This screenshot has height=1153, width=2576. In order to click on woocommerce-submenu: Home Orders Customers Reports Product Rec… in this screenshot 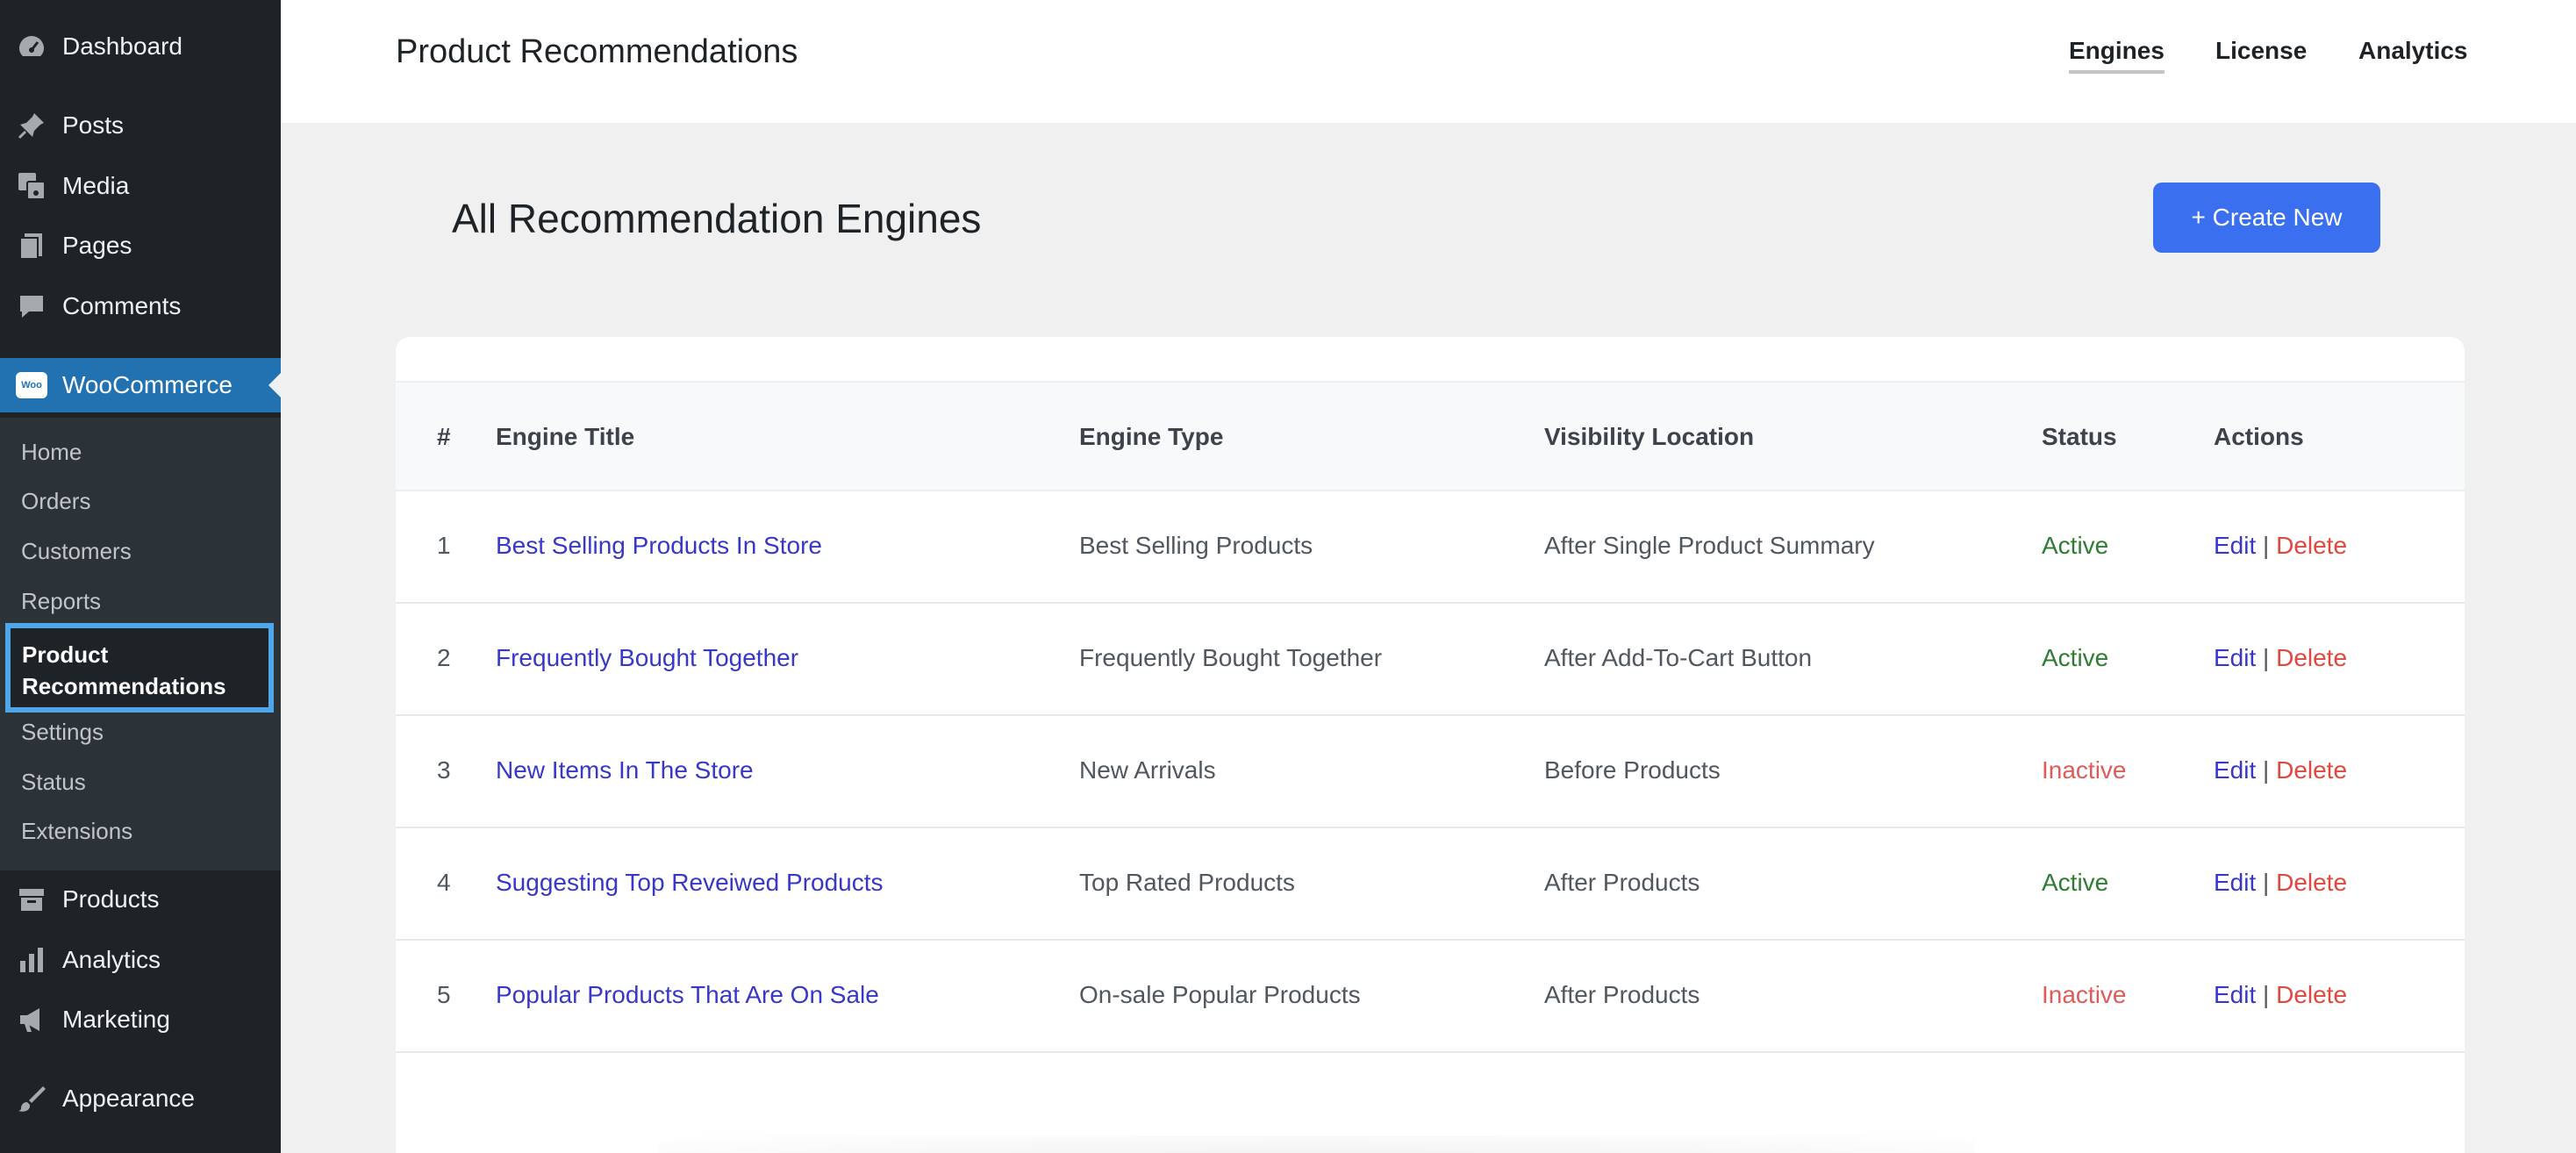, I will do `click(140, 644)`.